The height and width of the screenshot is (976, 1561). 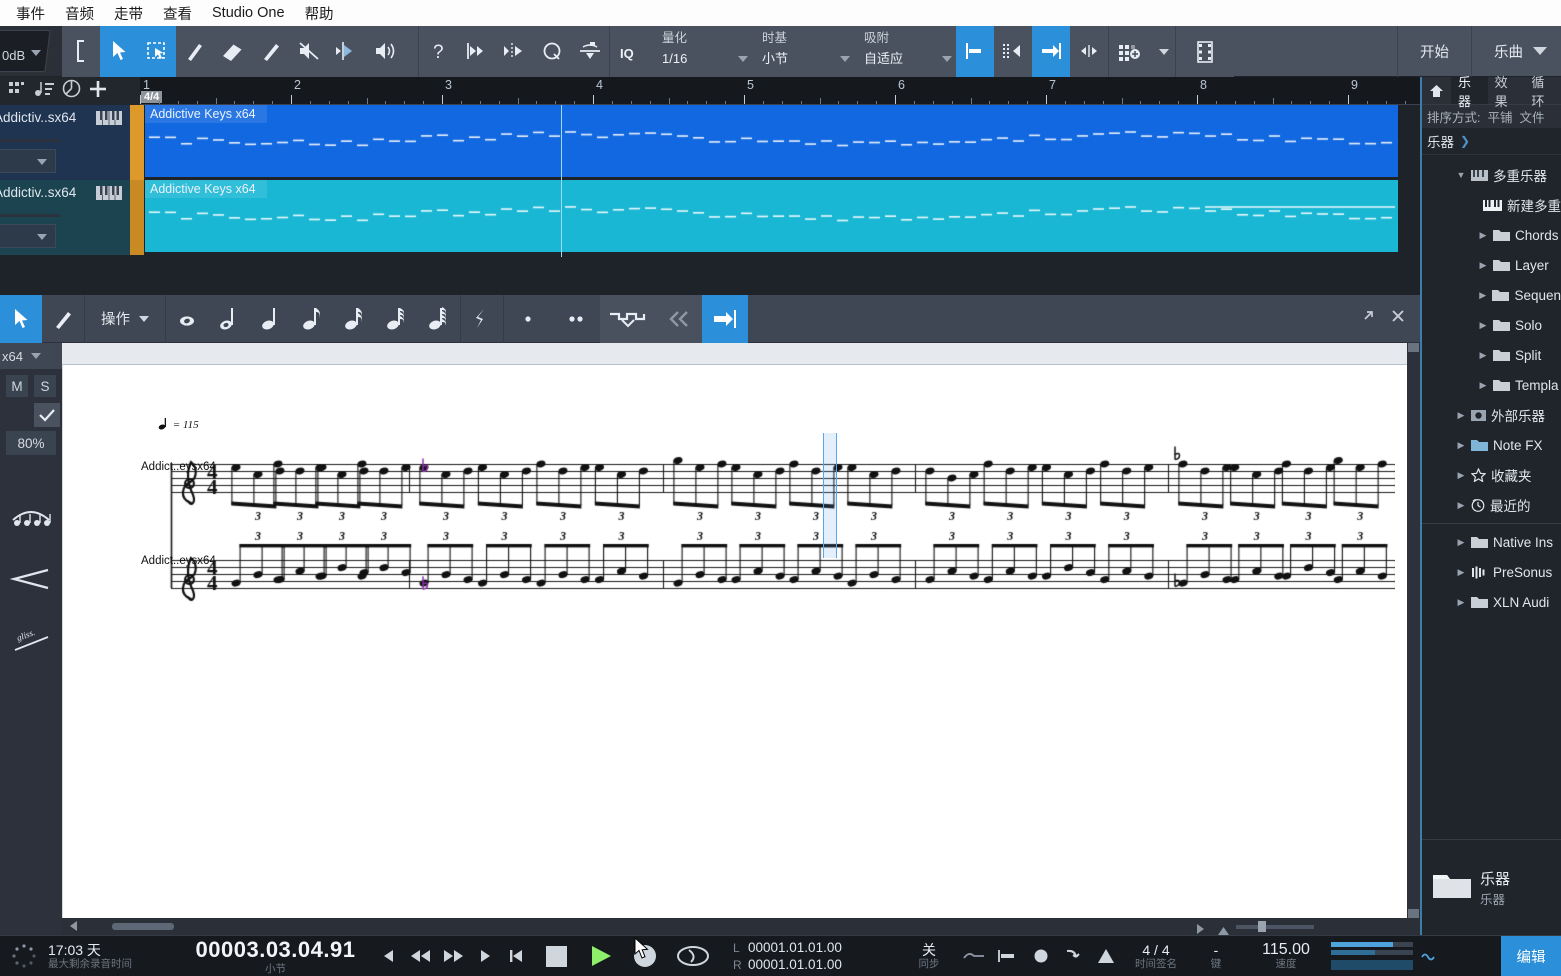 I want to click on bend-tool-icon, so click(x=347, y=51).